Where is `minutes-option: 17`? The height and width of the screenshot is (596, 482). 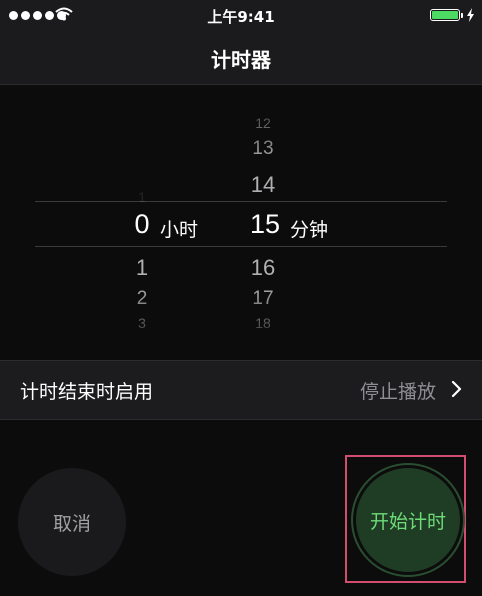 minutes-option: 17 is located at coordinates (263, 299).